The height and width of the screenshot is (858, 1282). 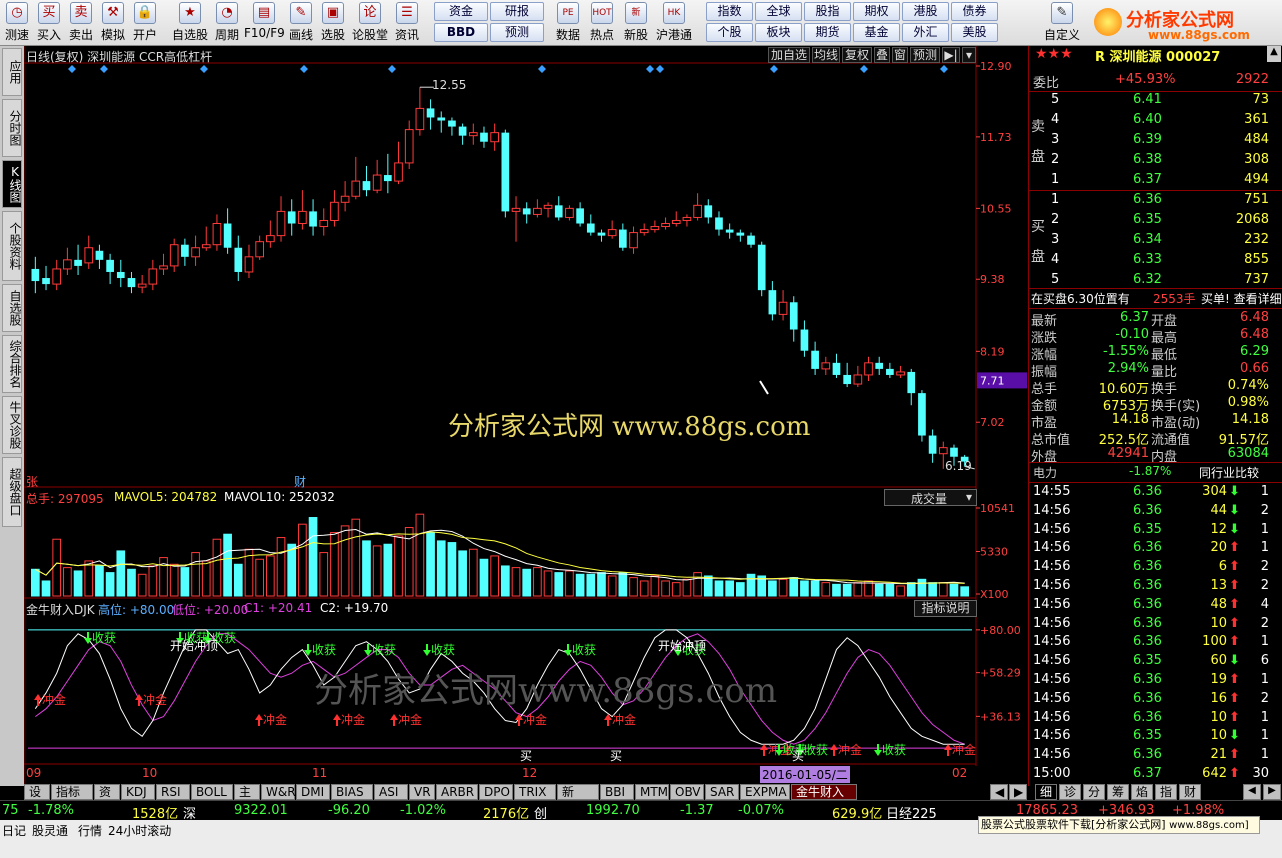 I want to click on quote-tab-0: 细, so click(x=1046, y=792).